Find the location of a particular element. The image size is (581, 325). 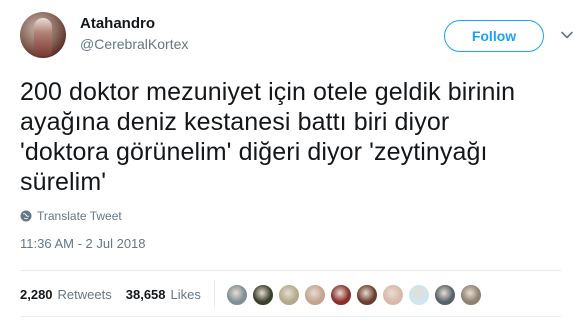

avatar-figure is located at coordinates (43, 37).